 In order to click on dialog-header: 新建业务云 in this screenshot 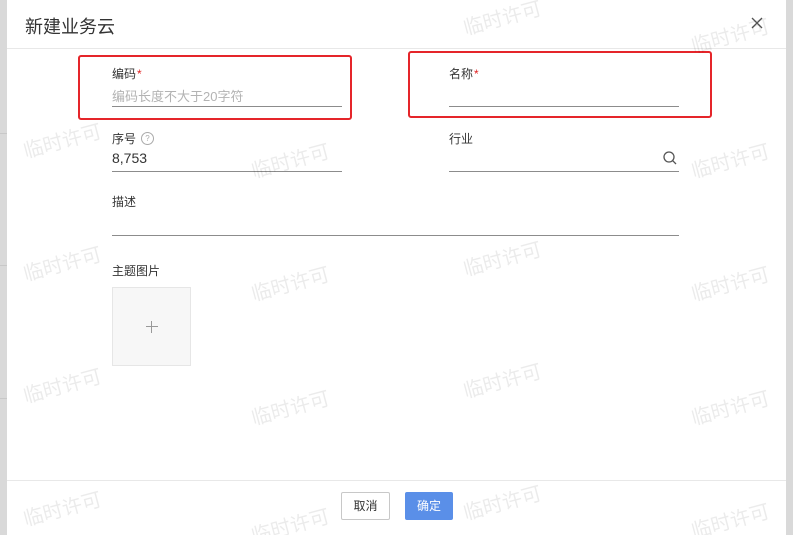, I will do `click(396, 24)`.